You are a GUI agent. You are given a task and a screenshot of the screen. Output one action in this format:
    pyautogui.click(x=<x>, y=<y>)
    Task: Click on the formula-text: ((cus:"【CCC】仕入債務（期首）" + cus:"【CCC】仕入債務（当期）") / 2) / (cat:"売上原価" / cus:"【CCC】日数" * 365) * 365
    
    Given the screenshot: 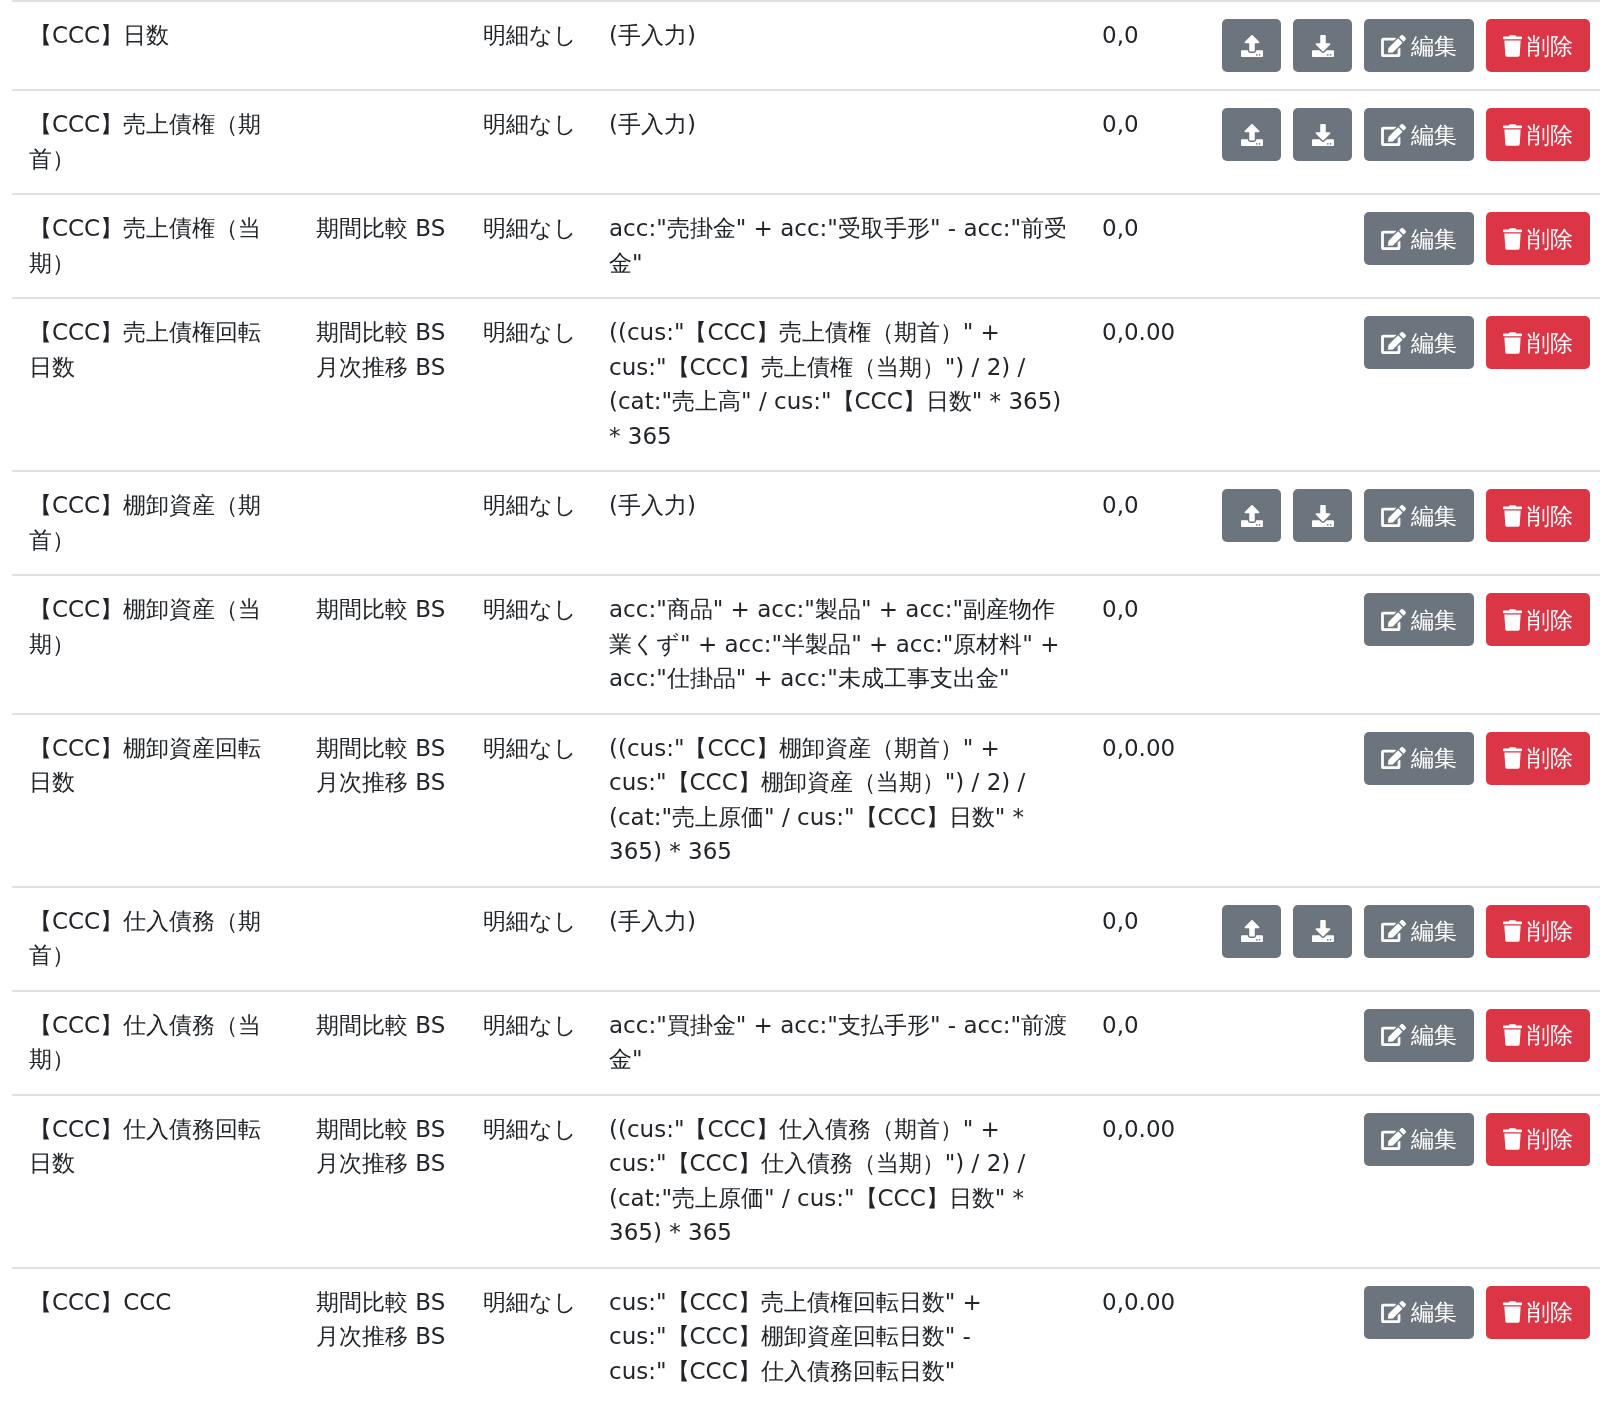 What is the action you would take?
    pyautogui.click(x=818, y=1180)
    